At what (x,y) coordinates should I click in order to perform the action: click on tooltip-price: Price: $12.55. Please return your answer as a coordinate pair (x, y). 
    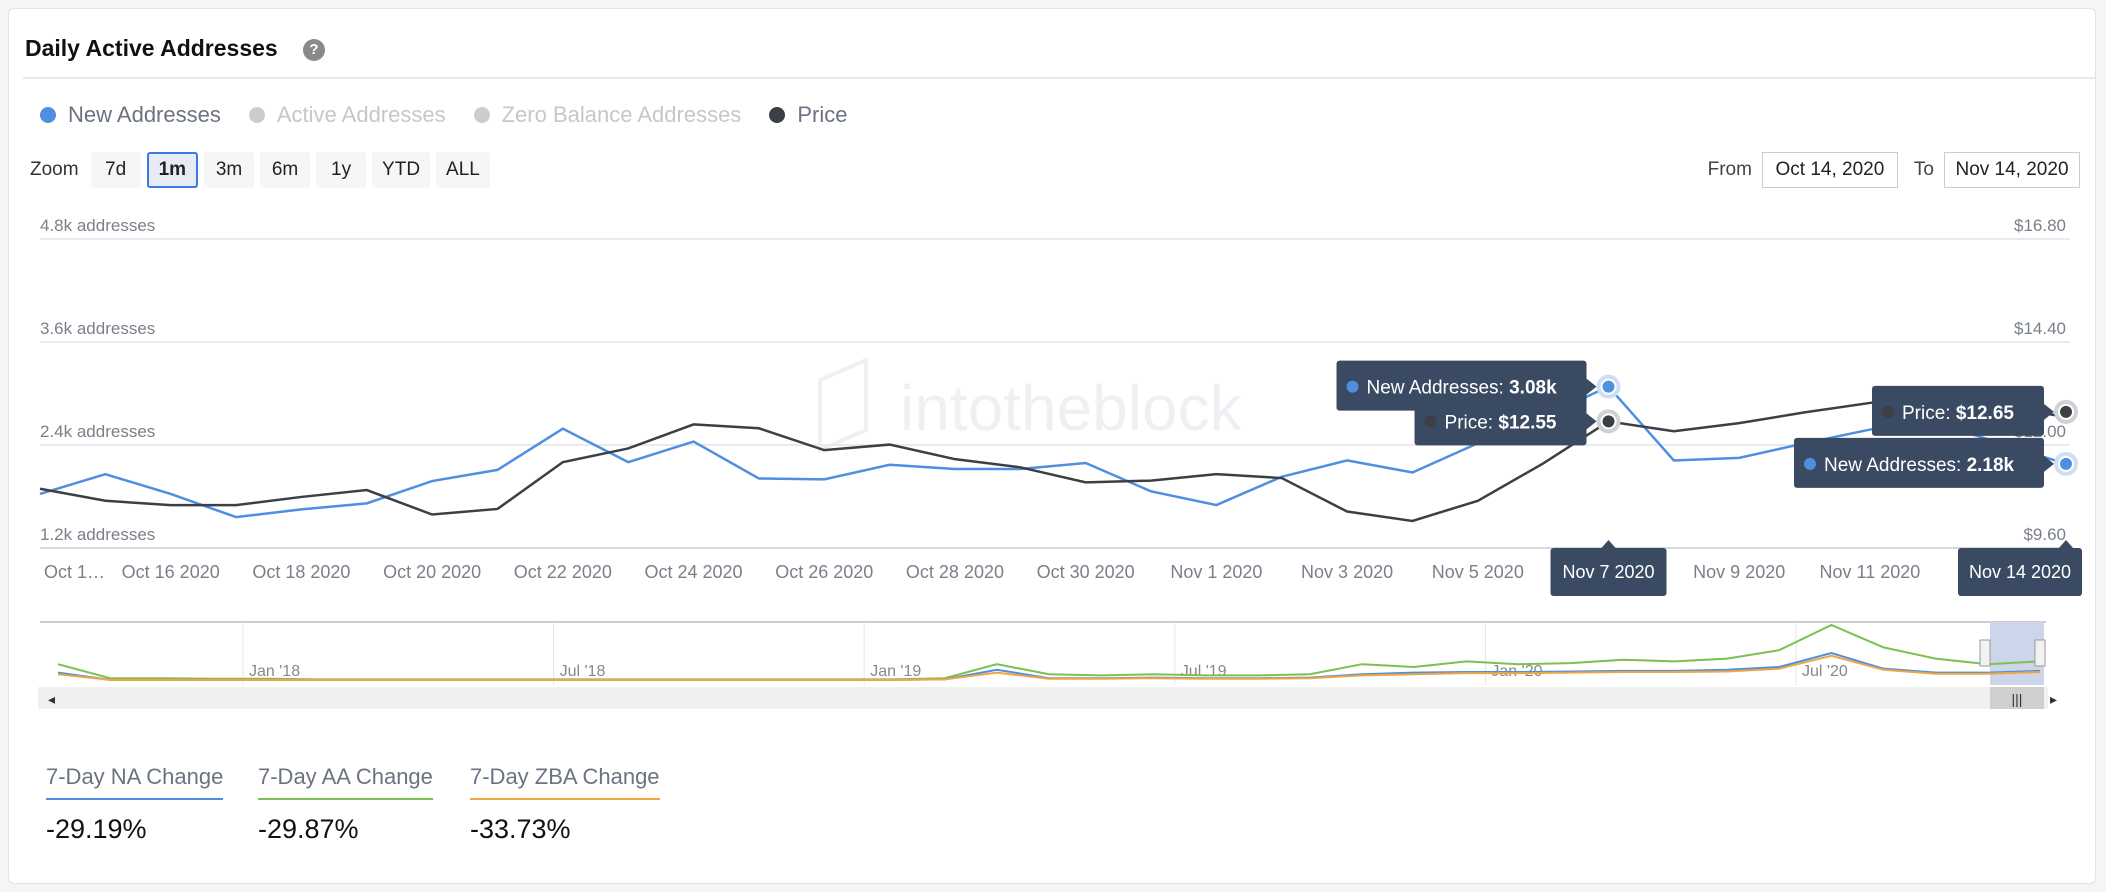
    Looking at the image, I should click on (1505, 420).